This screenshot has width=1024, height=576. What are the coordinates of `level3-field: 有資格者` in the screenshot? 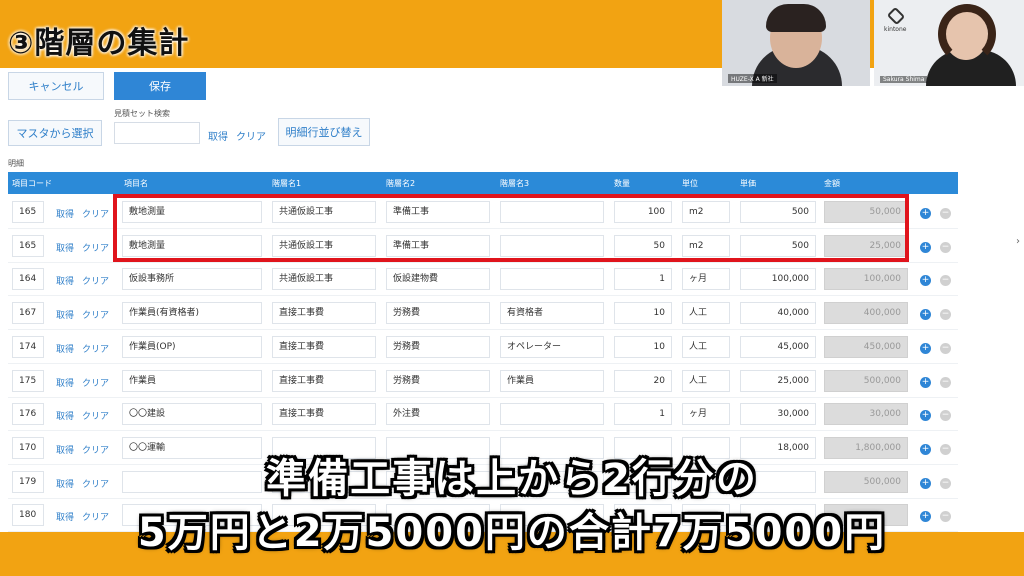 It's located at (552, 313).